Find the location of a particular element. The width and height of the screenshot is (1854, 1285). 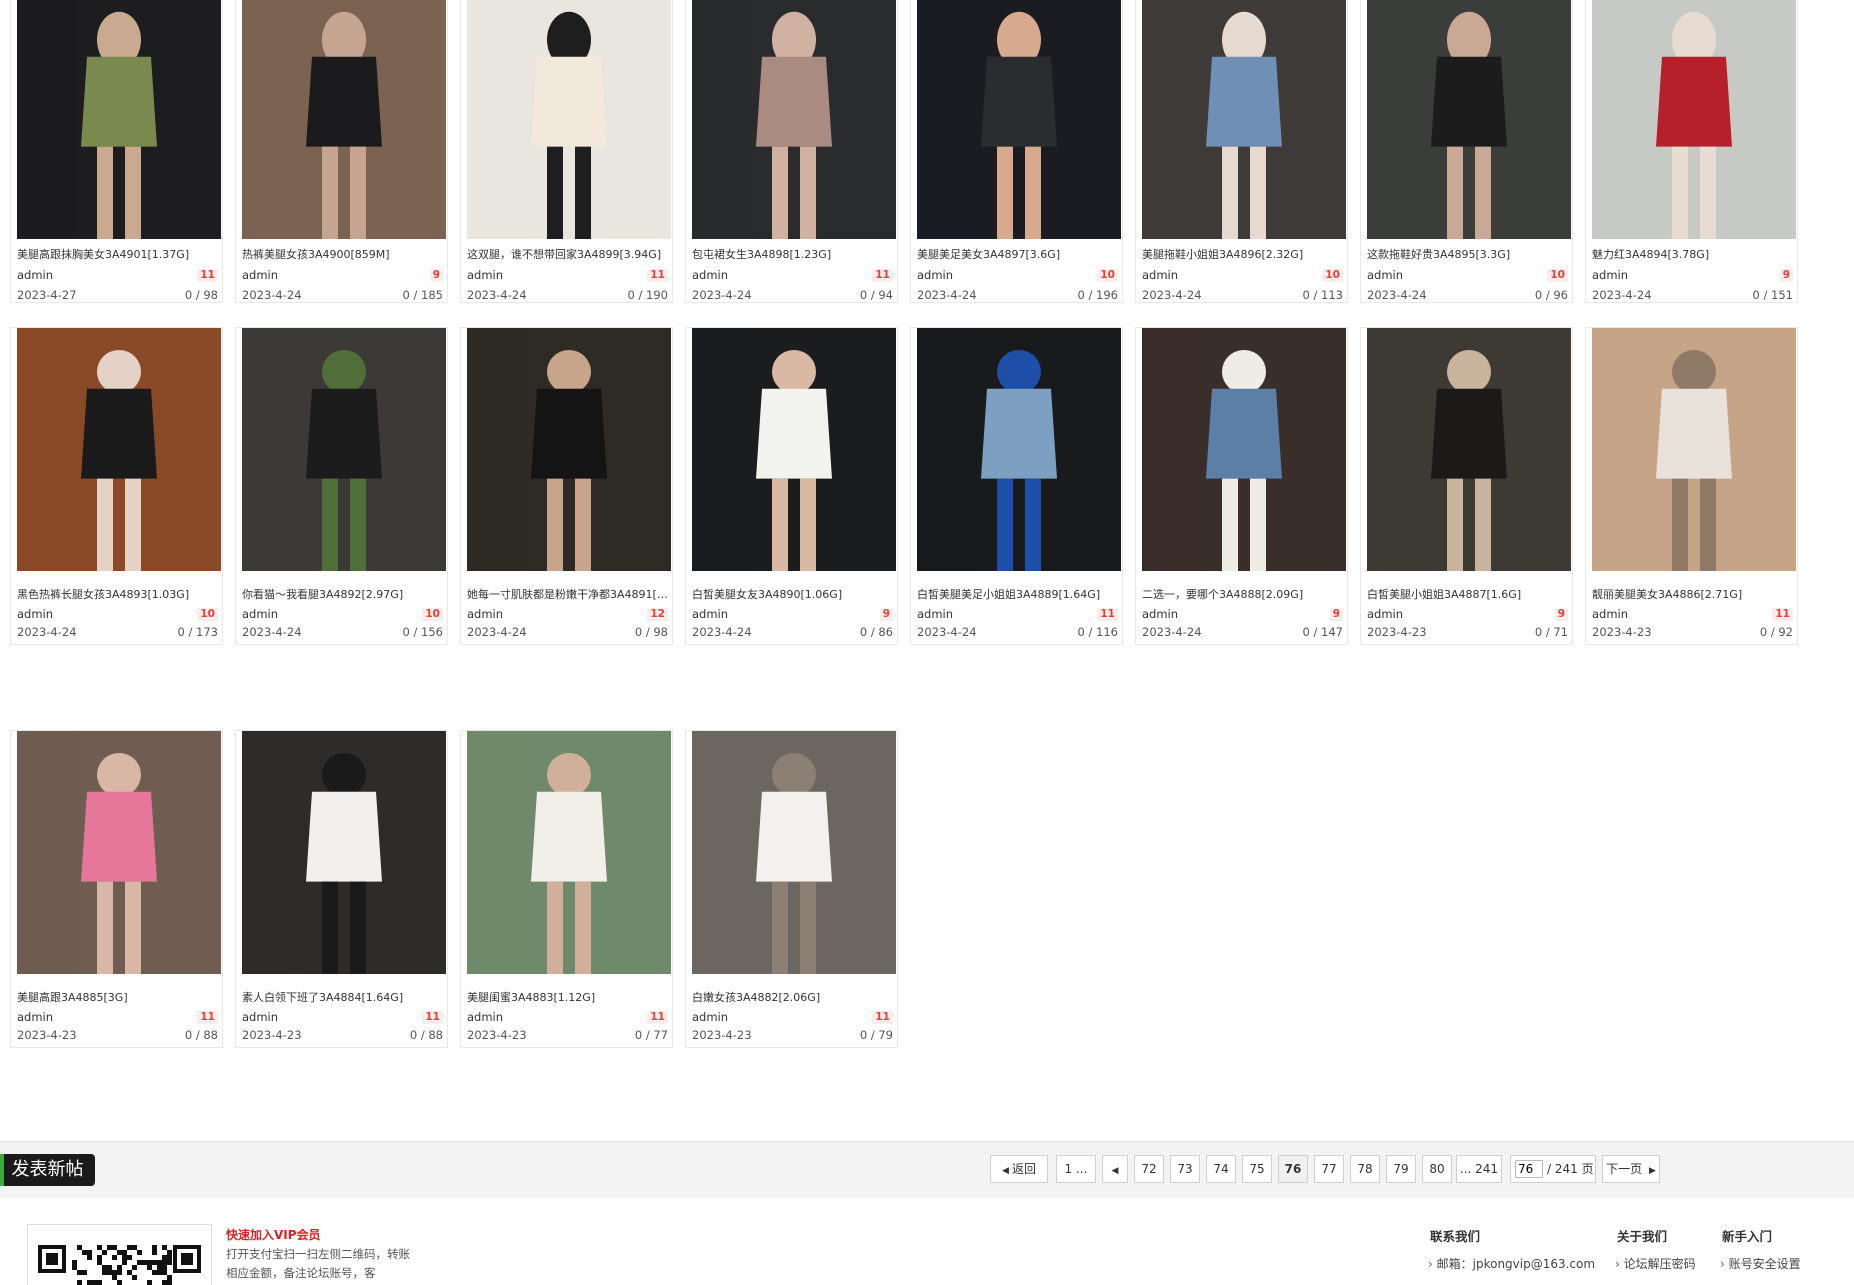

thread-title: 白皙美腿女友3A4890[1.06G] is located at coordinates (794, 594).